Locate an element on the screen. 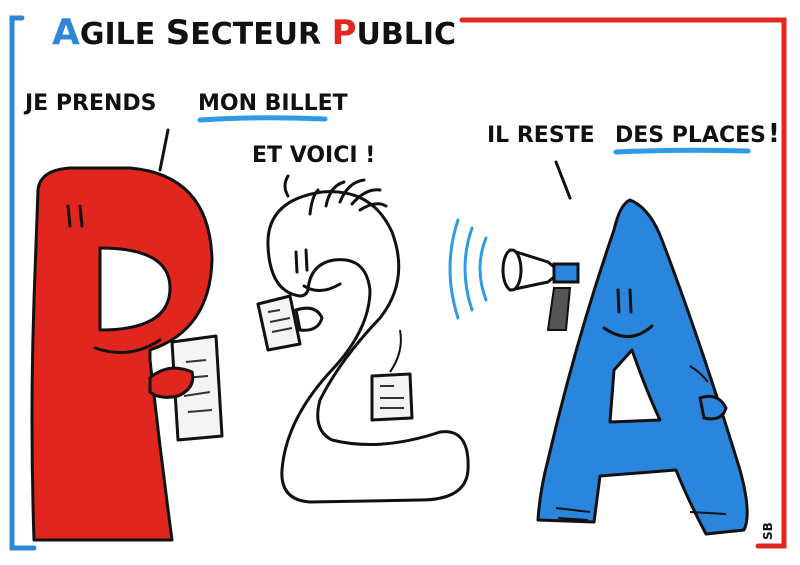 This screenshot has width=800, height=565. megaphone-grip is located at coordinates (559, 309).